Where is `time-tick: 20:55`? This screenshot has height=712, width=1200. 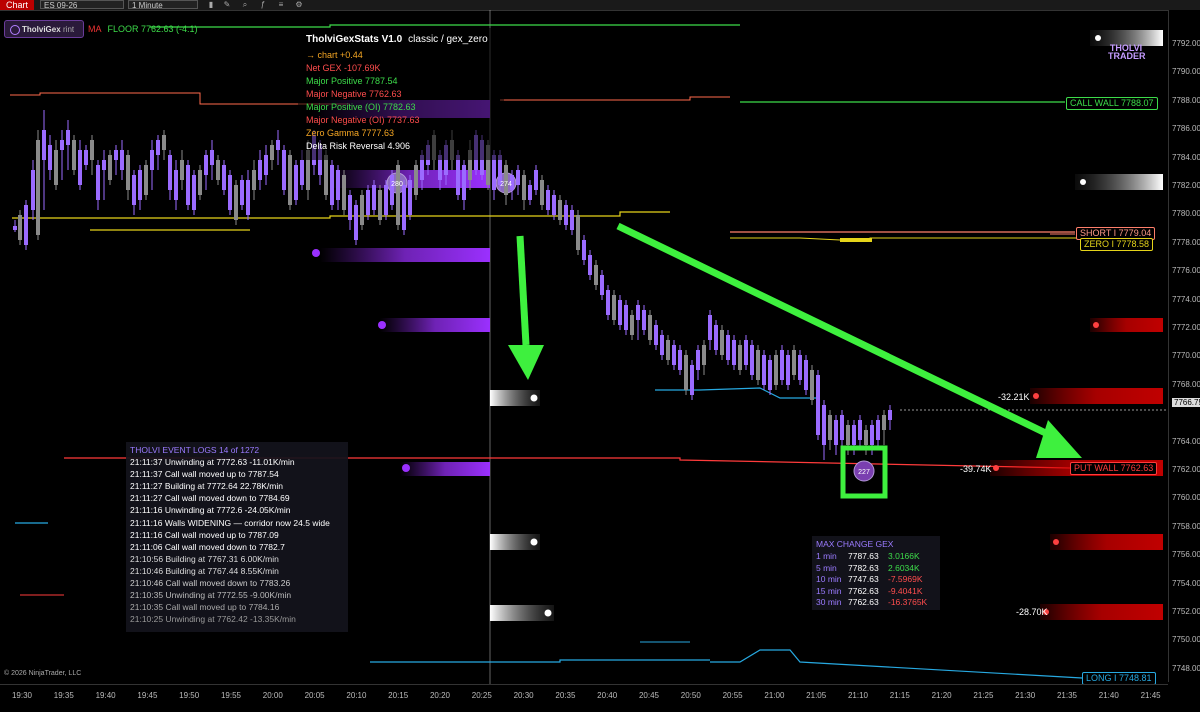 time-tick: 20:55 is located at coordinates (732, 695).